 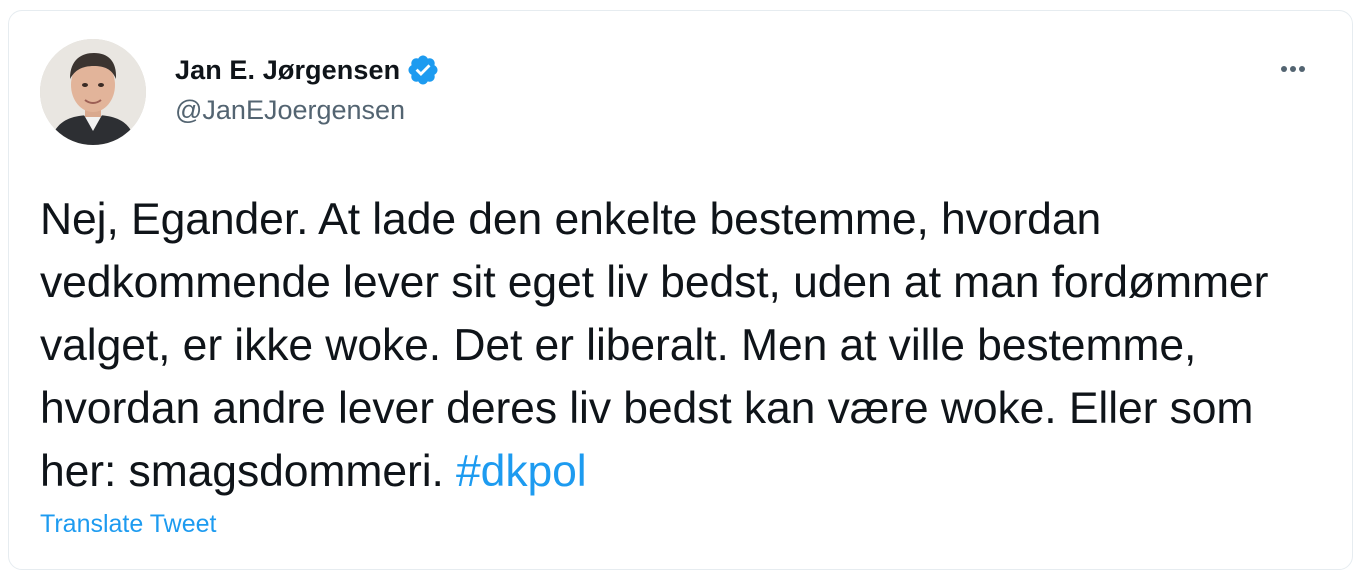 What do you see at coordinates (128, 524) in the screenshot?
I see `translate-tweet-link: Translate Tweet` at bounding box center [128, 524].